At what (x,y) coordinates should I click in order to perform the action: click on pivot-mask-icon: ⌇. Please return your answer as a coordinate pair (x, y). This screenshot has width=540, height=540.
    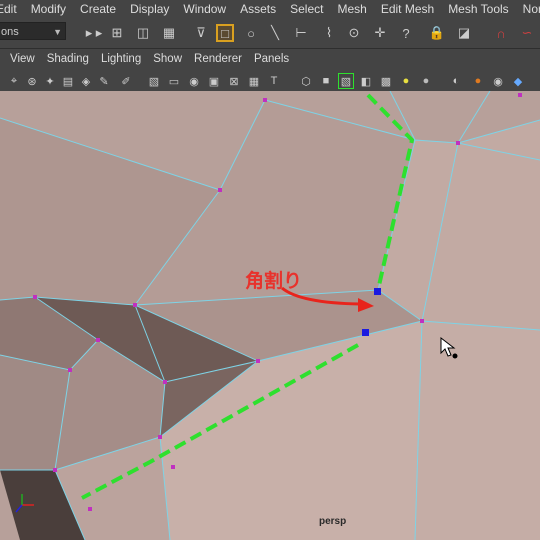
    Looking at the image, I should click on (329, 33).